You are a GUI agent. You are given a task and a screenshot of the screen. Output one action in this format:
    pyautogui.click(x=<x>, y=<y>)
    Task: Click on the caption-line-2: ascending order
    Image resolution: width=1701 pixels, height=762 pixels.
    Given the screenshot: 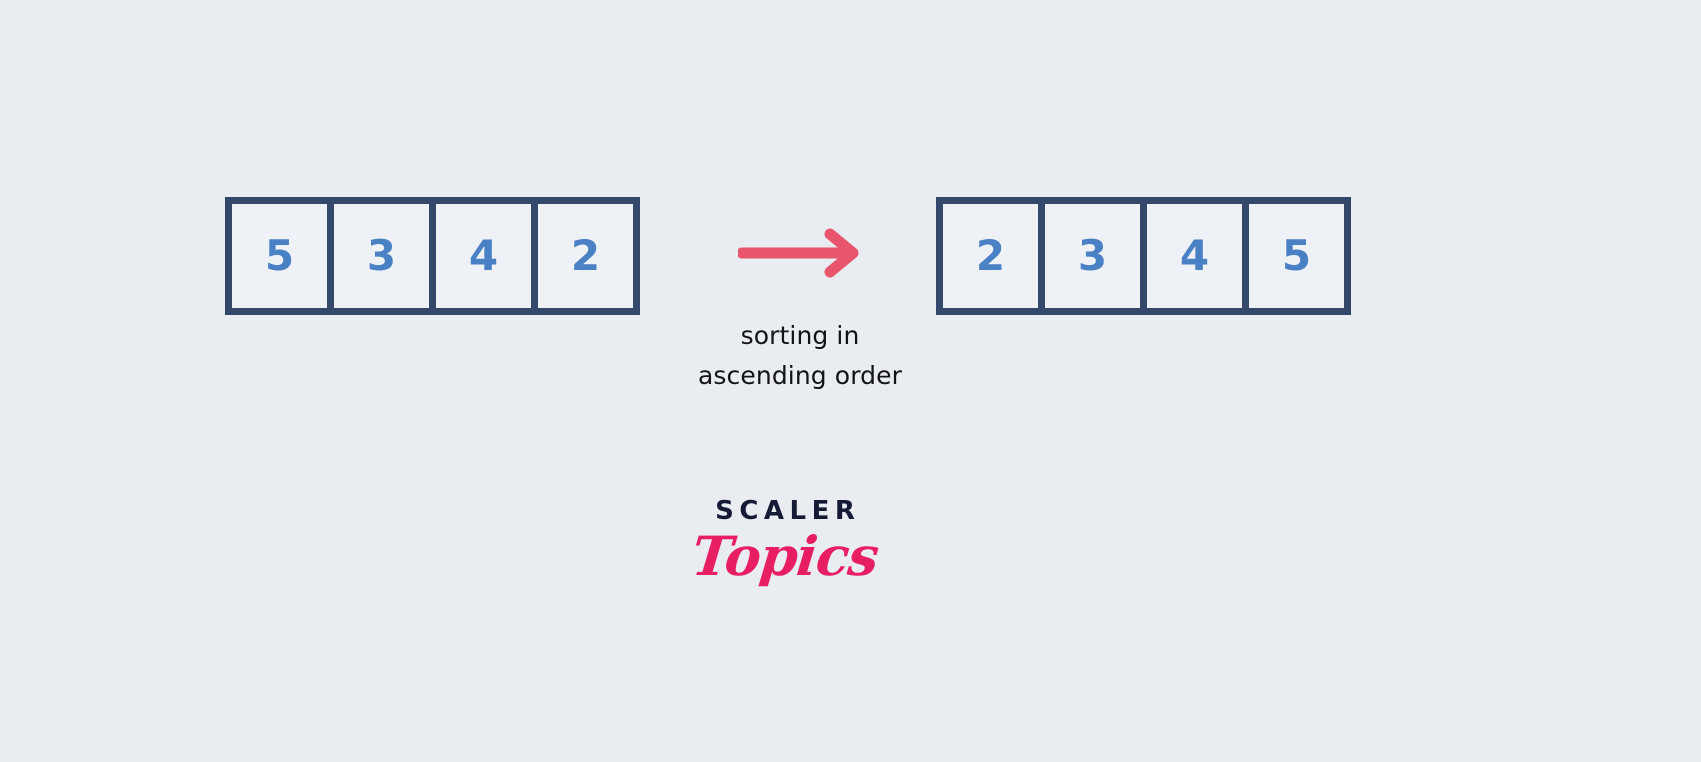 What is the action you would take?
    pyautogui.click(x=800, y=375)
    